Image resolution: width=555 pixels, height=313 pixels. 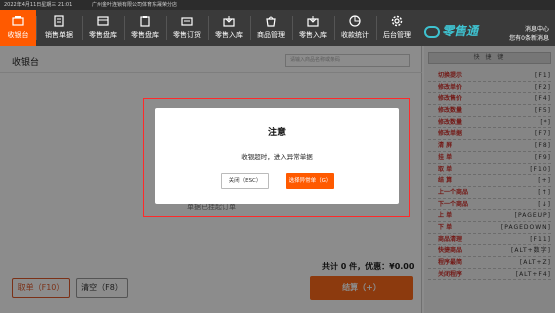 What do you see at coordinates (59, 21) in the screenshot?
I see `receipt-icon` at bounding box center [59, 21].